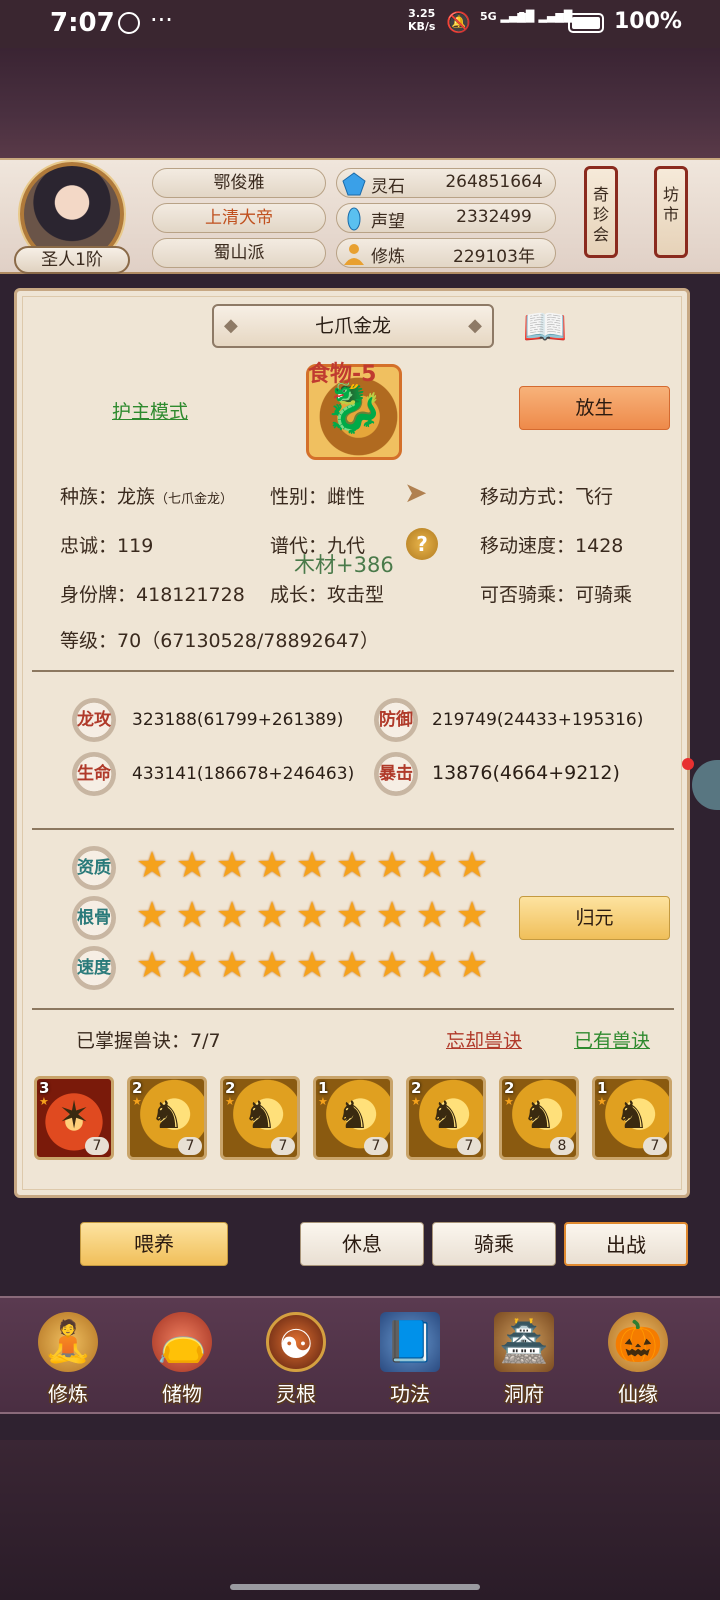 Image resolution: width=720 pixels, height=1600 pixels. What do you see at coordinates (94, 968) in the screenshot?
I see `speed-badge: 速度` at bounding box center [94, 968].